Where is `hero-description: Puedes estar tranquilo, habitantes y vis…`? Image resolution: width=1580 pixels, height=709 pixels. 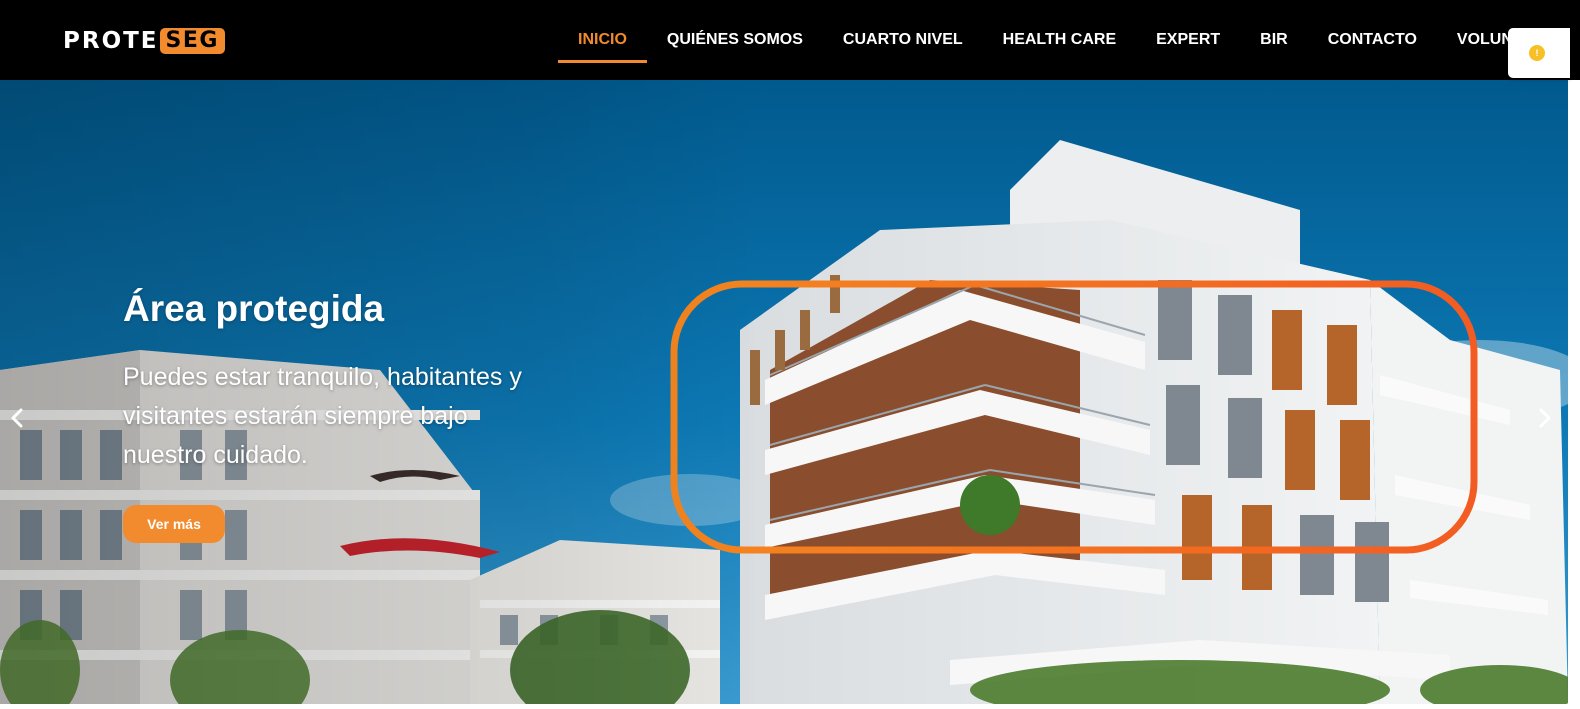
hero-description: Puedes estar tranquilo, habitantes y vis… is located at coordinates (322, 416).